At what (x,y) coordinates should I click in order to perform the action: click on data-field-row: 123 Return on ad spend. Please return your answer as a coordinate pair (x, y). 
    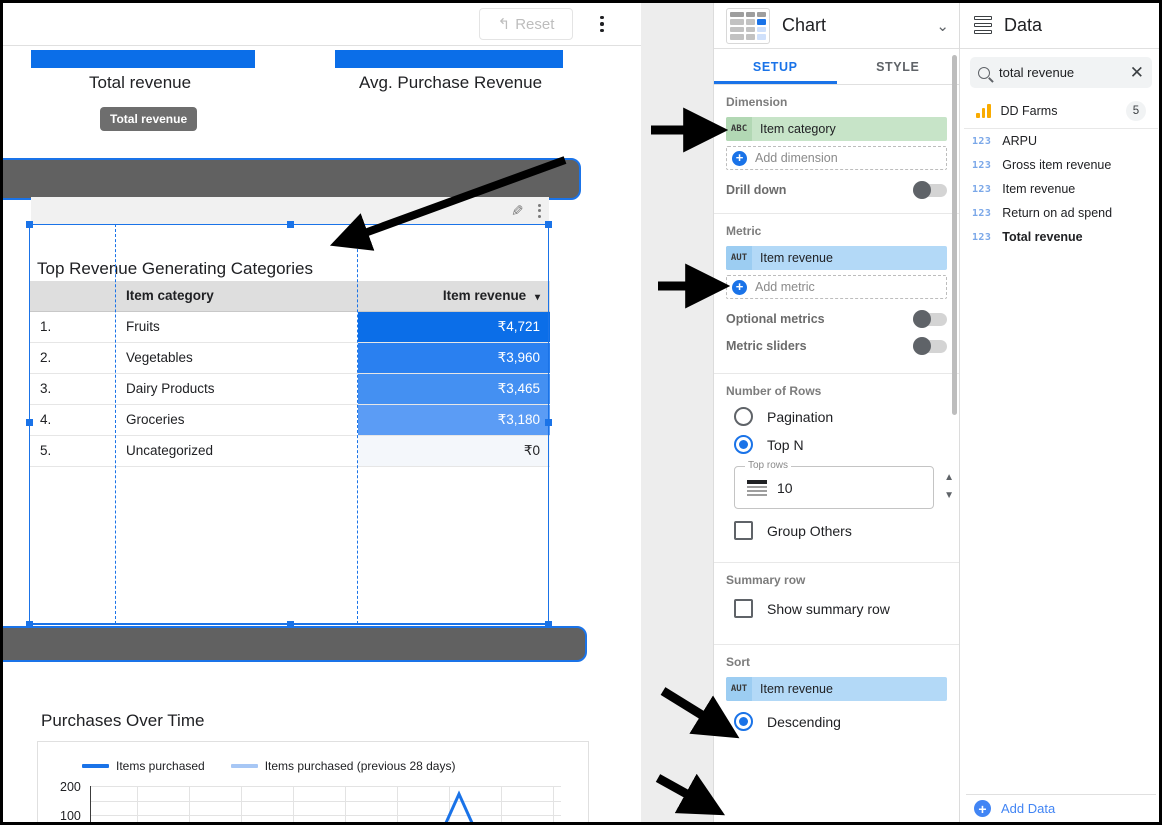
    Looking at the image, I should click on (1059, 213).